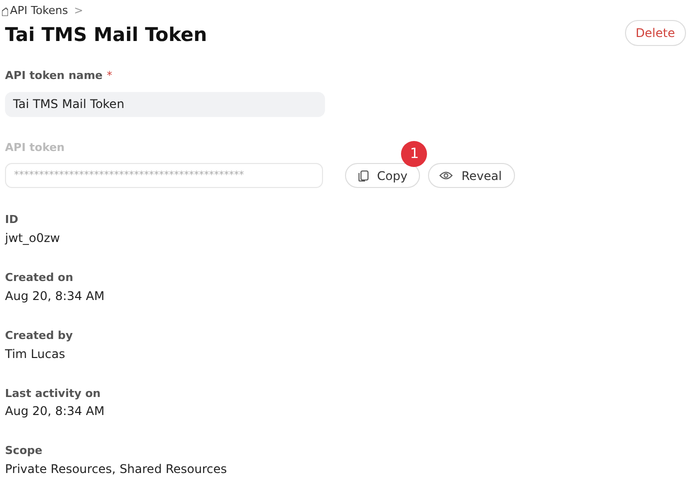 The height and width of the screenshot is (484, 688). I want to click on token-name-field: Tai TMS Mail Token, so click(165, 104).